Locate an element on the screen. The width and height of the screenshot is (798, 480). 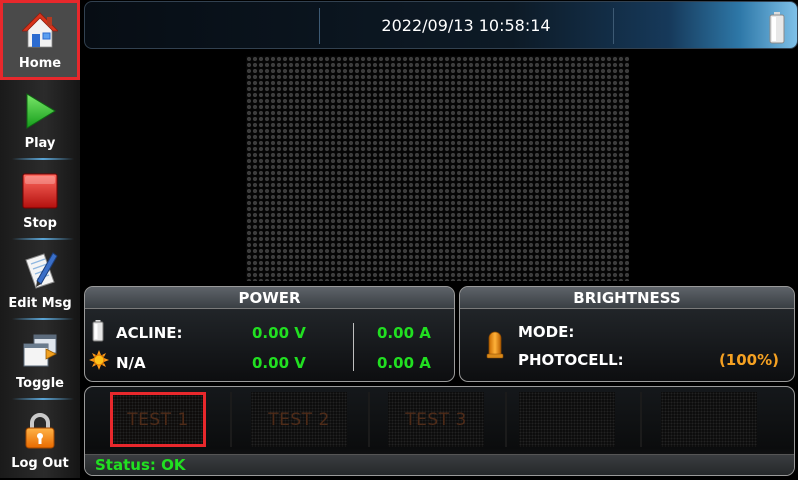
home-button: Home is located at coordinates (40, 40).